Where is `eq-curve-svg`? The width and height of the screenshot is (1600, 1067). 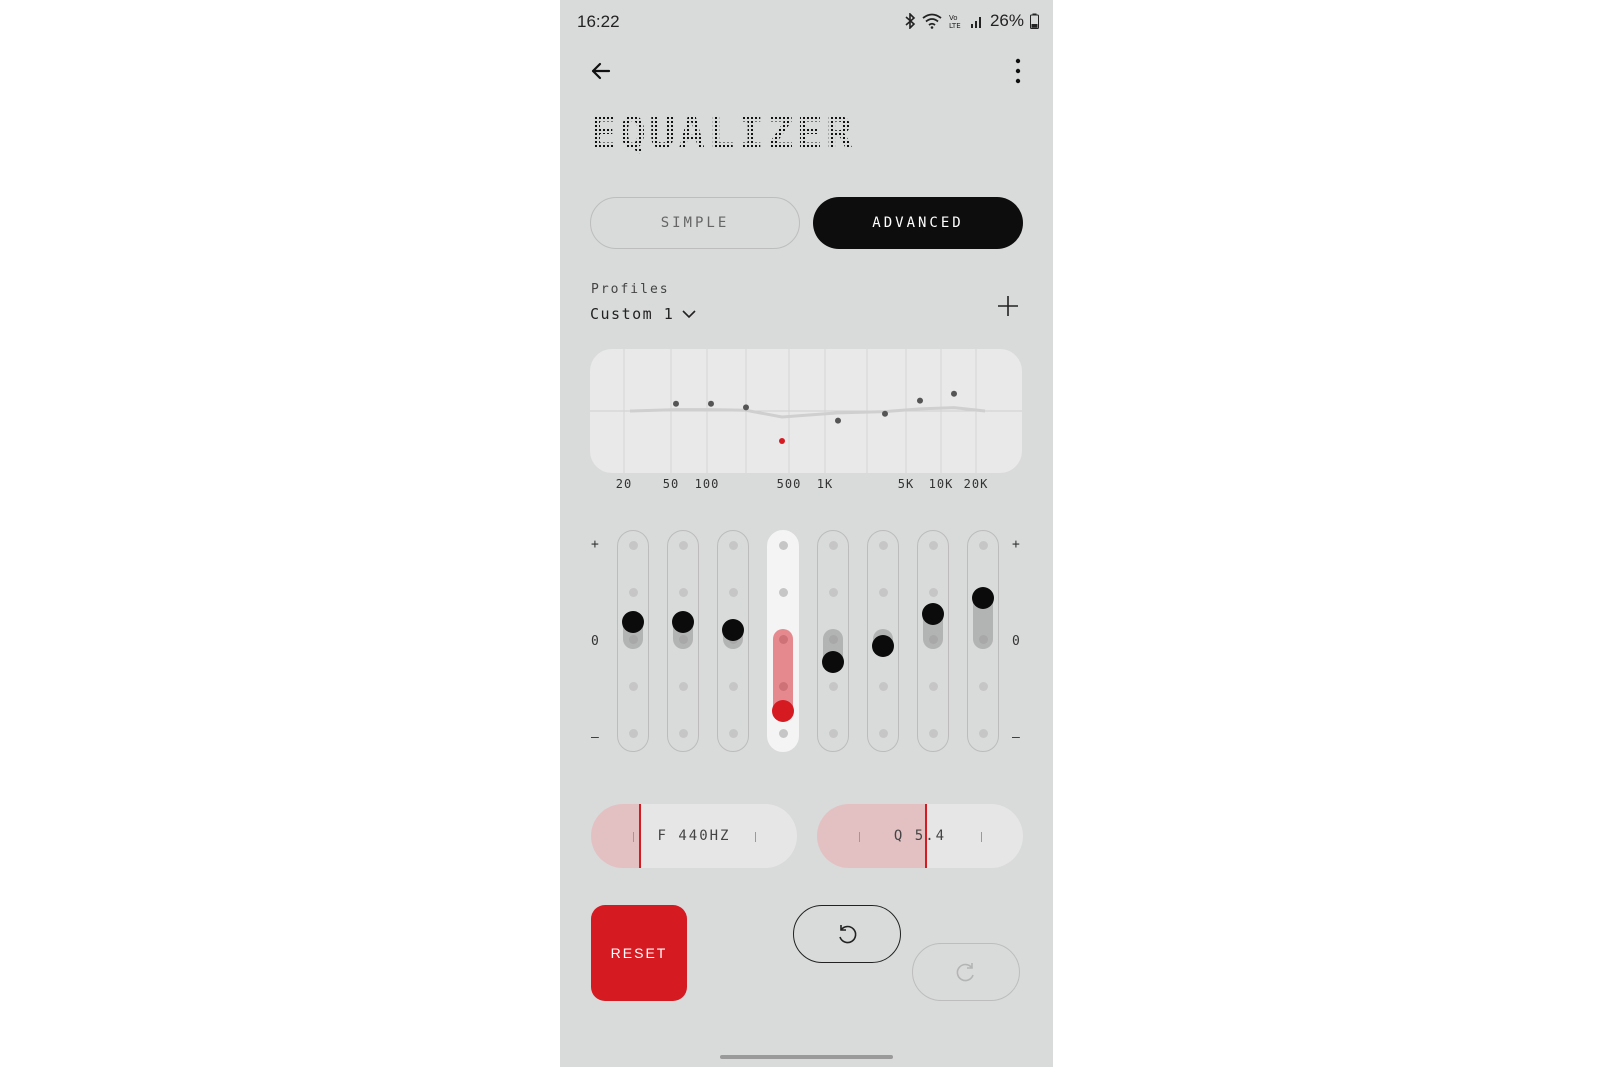 eq-curve-svg is located at coordinates (806, 411).